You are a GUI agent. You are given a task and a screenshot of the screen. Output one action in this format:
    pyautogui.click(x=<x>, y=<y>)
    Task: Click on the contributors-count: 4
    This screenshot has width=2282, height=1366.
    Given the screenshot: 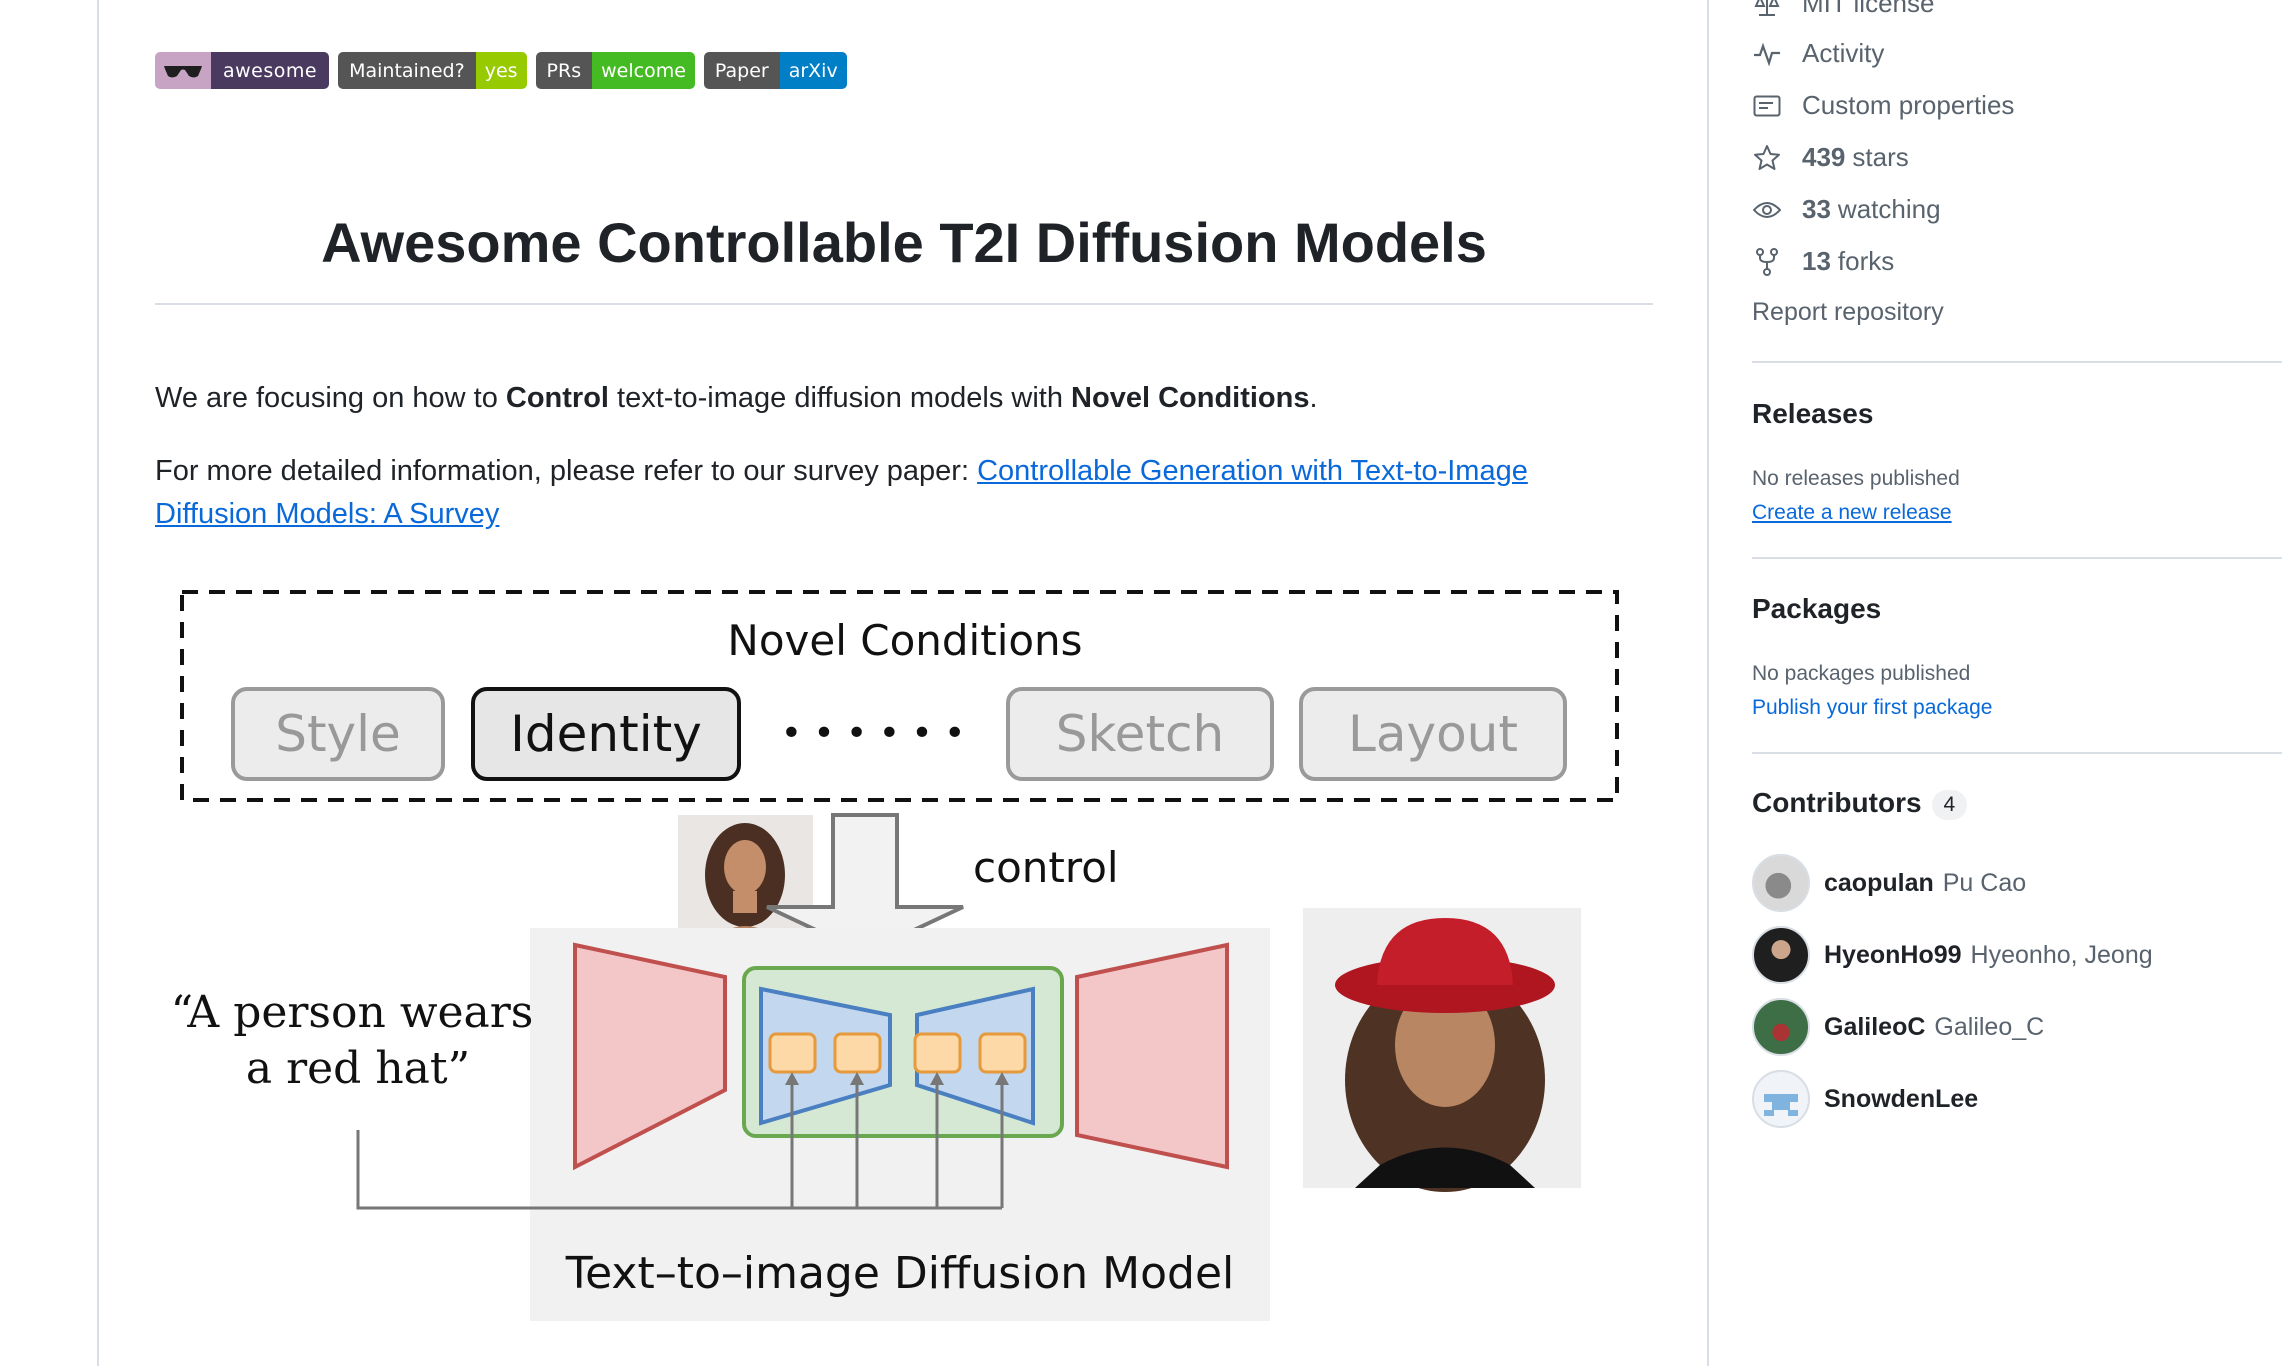 What is the action you would take?
    pyautogui.click(x=1949, y=804)
    